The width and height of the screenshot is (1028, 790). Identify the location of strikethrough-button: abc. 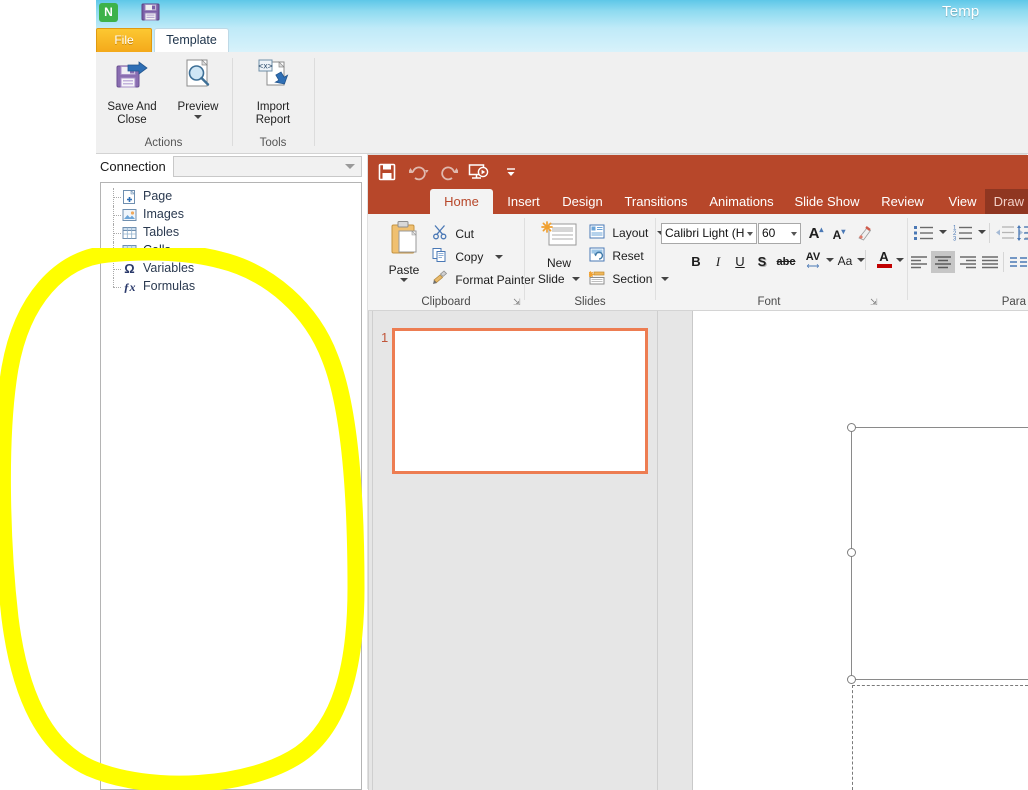
(786, 262).